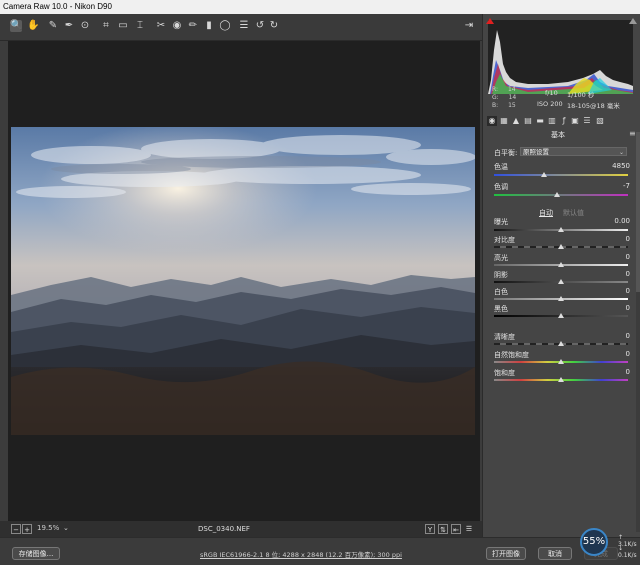 The width and height of the screenshot is (640, 565). Describe the element at coordinates (550, 104) in the screenshot. I see `iso: ISO 200` at that location.